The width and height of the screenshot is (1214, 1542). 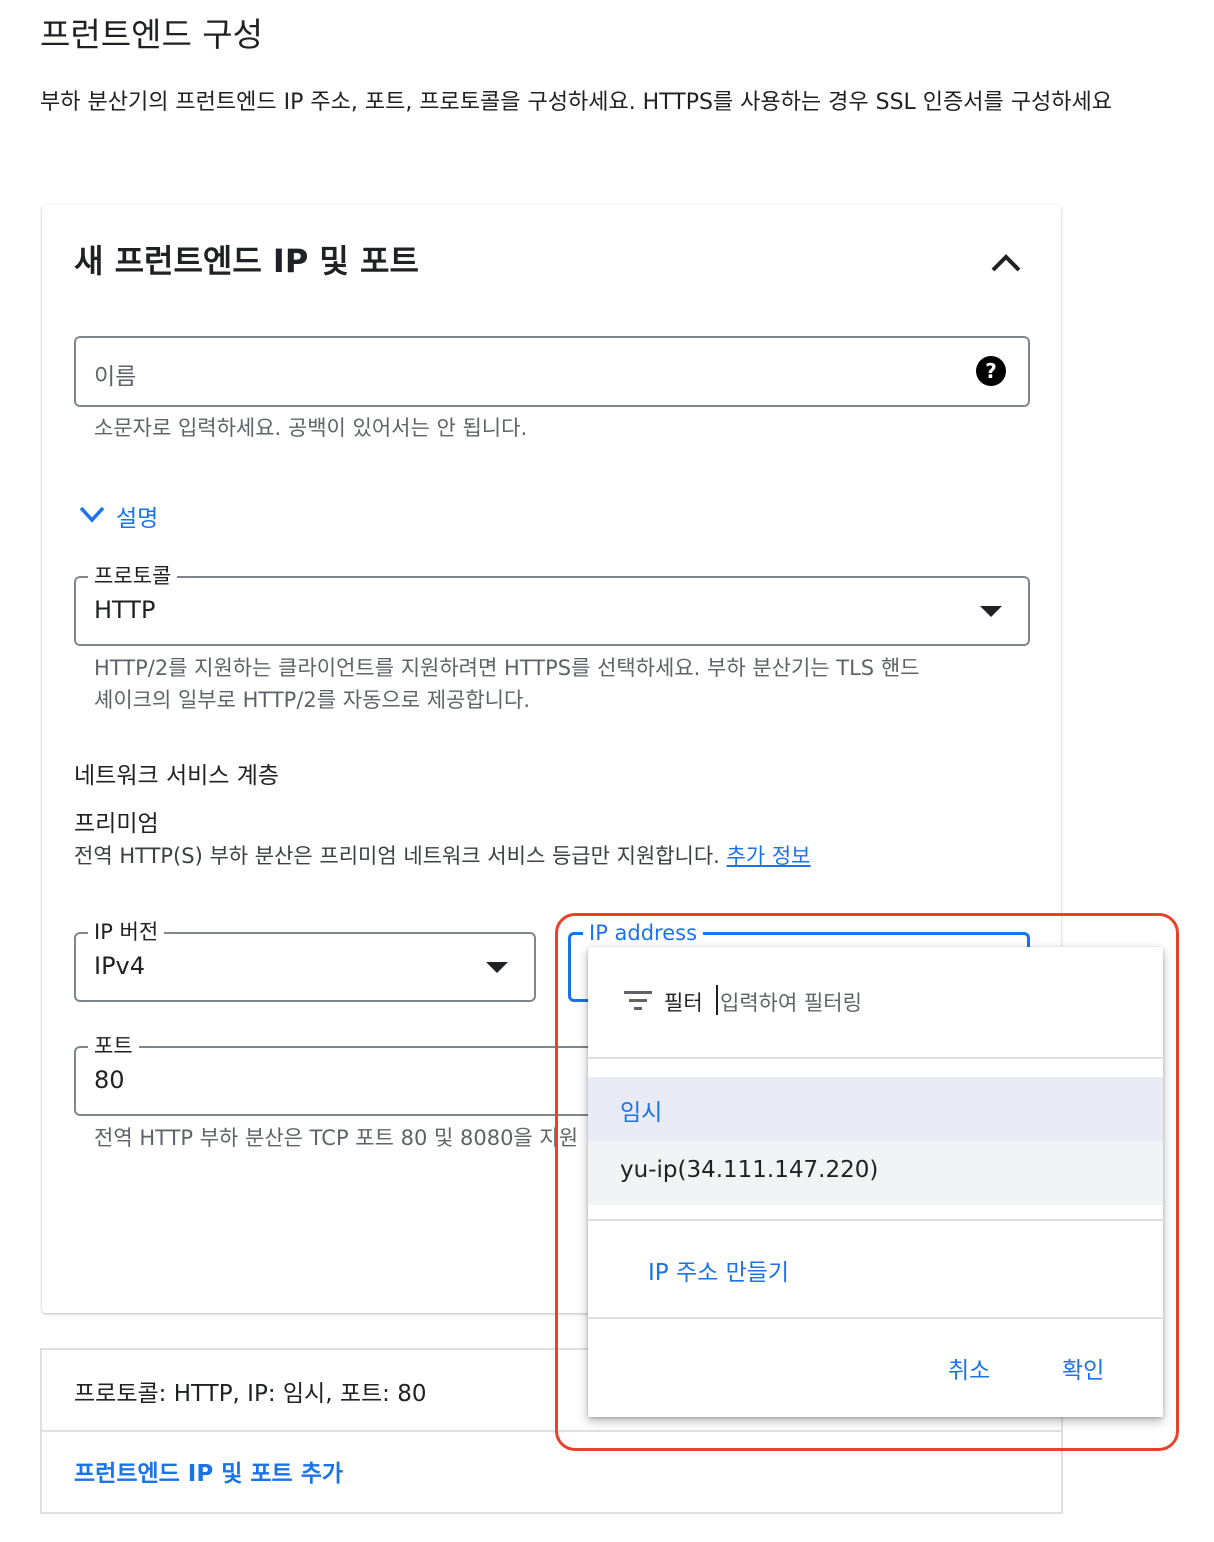 I want to click on protocol-hint-line2: 셰이크의 일부로 HTTP/2를 자동으로 제공합니다., so click(x=312, y=700).